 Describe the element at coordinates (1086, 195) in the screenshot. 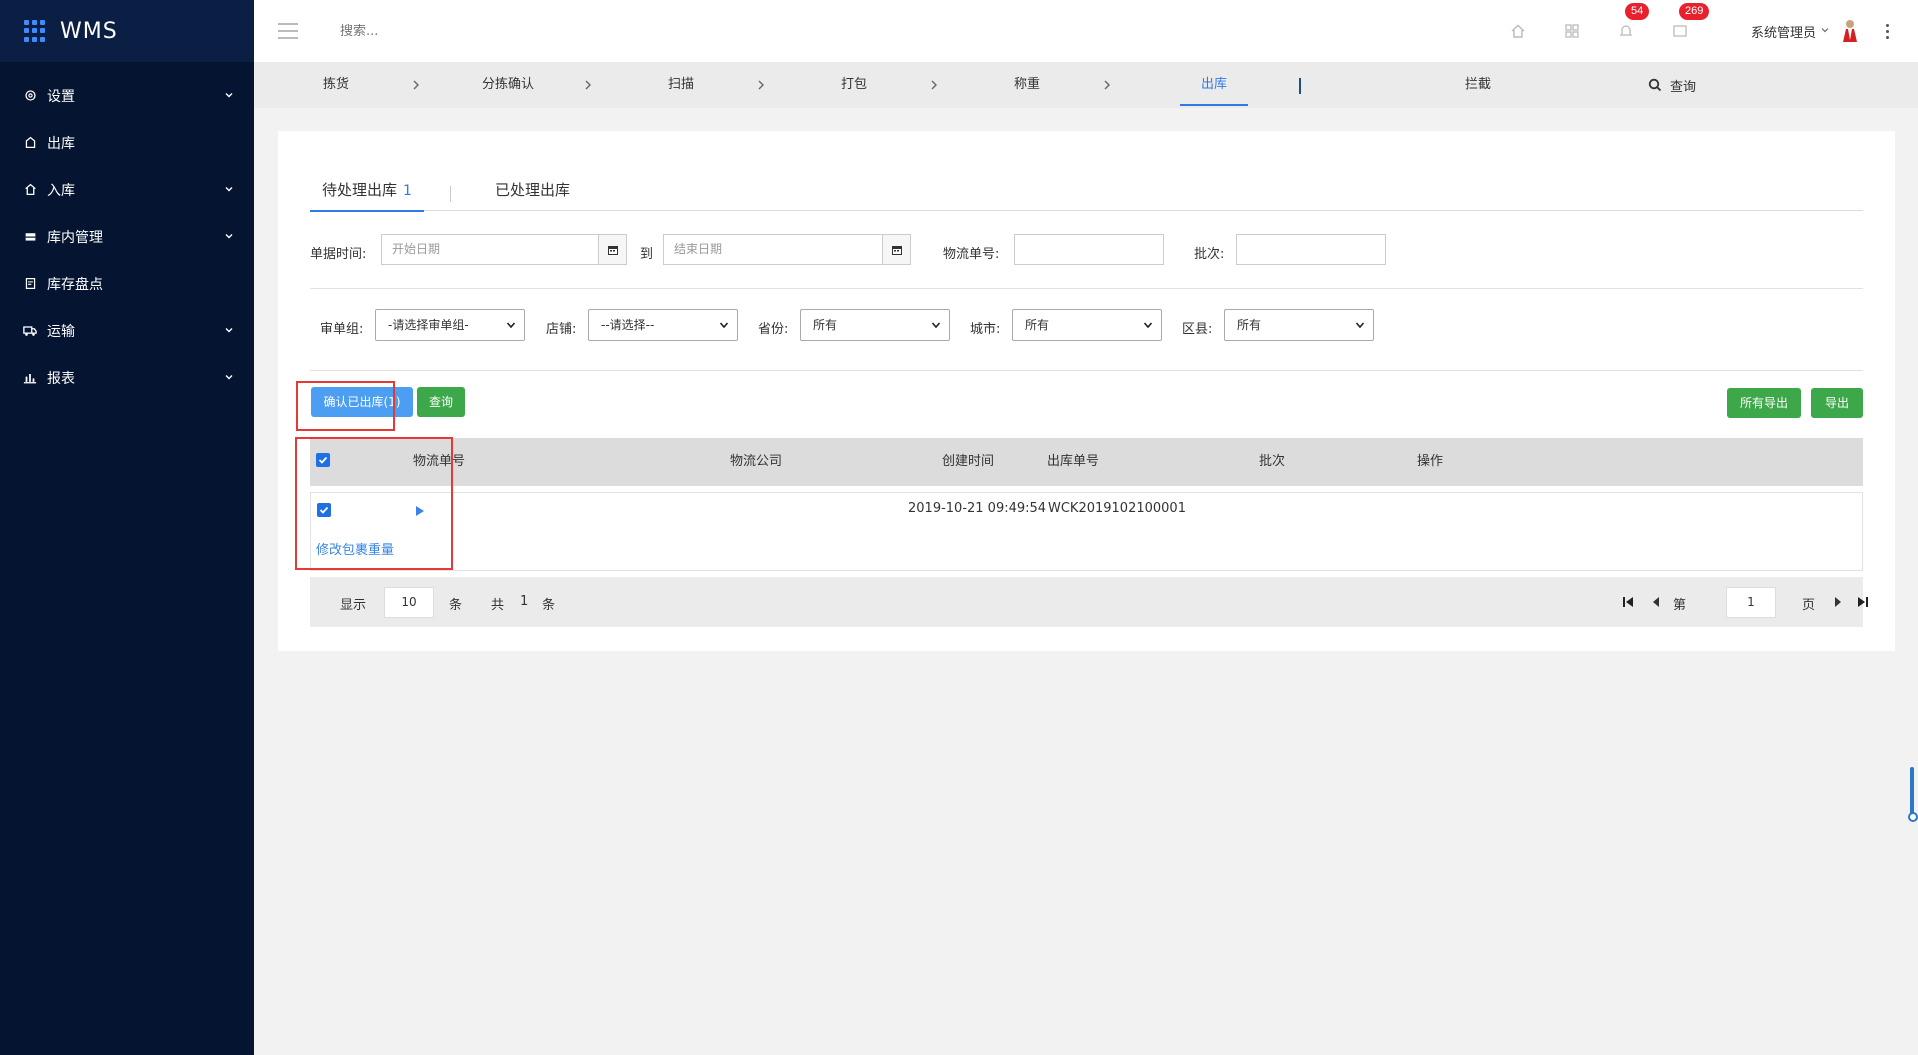

I see `outbound-tabs: 待处理出库 1 已处理出库` at that location.